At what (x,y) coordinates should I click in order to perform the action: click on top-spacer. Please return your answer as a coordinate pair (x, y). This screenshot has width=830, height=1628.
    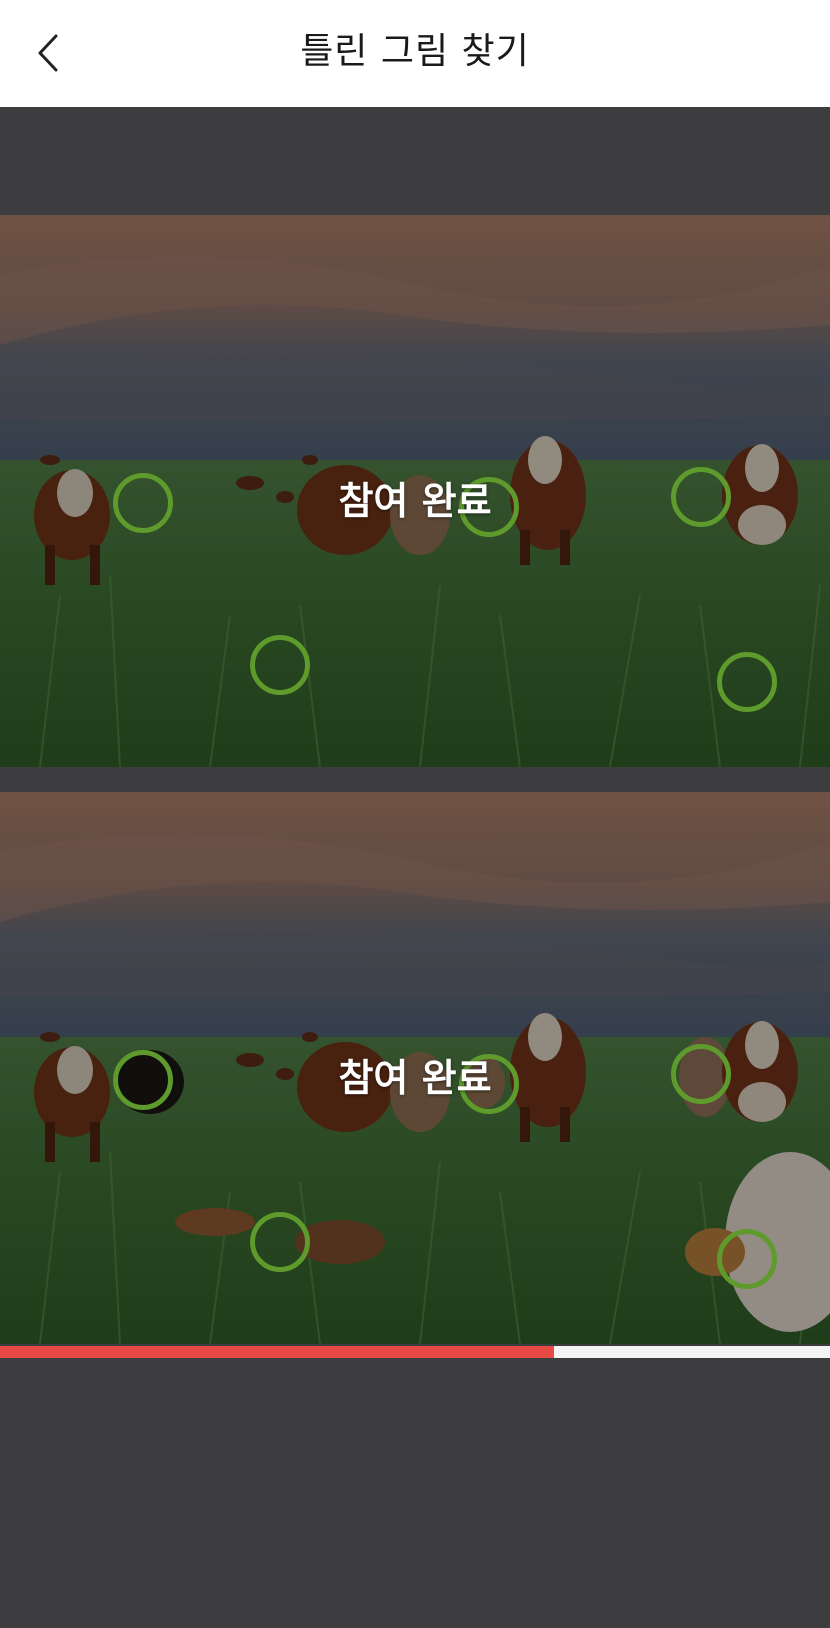
    Looking at the image, I should click on (415, 161).